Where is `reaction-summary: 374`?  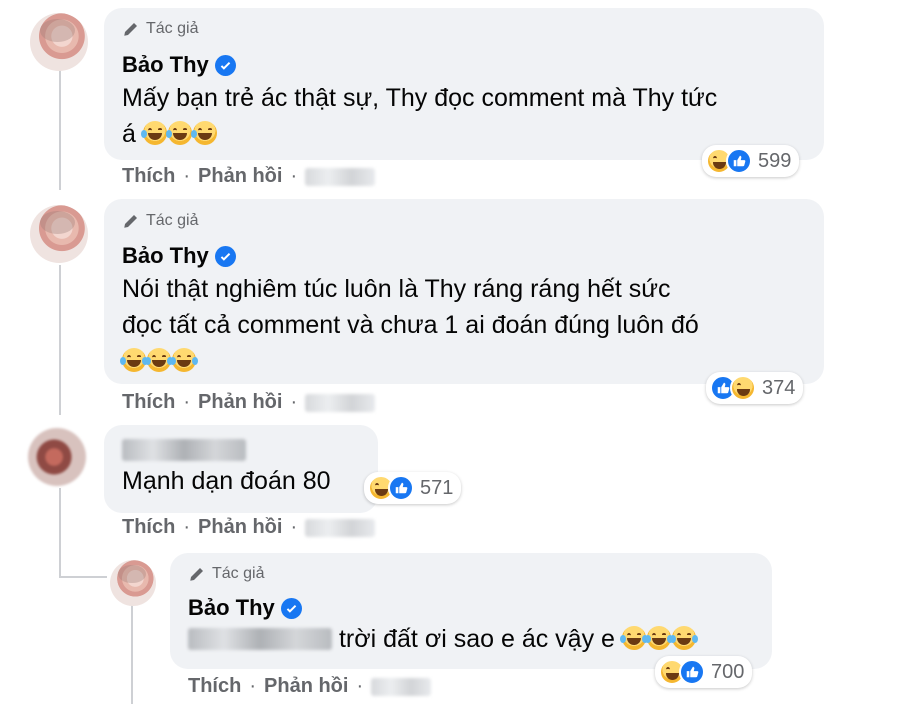
reaction-summary: 374 is located at coordinates (755, 388).